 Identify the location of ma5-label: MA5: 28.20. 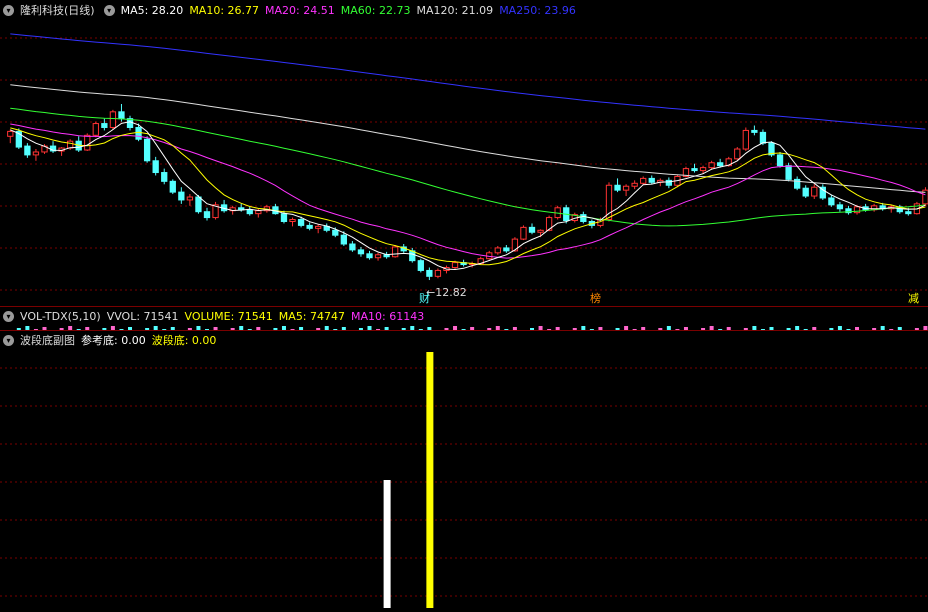
(152, 10).